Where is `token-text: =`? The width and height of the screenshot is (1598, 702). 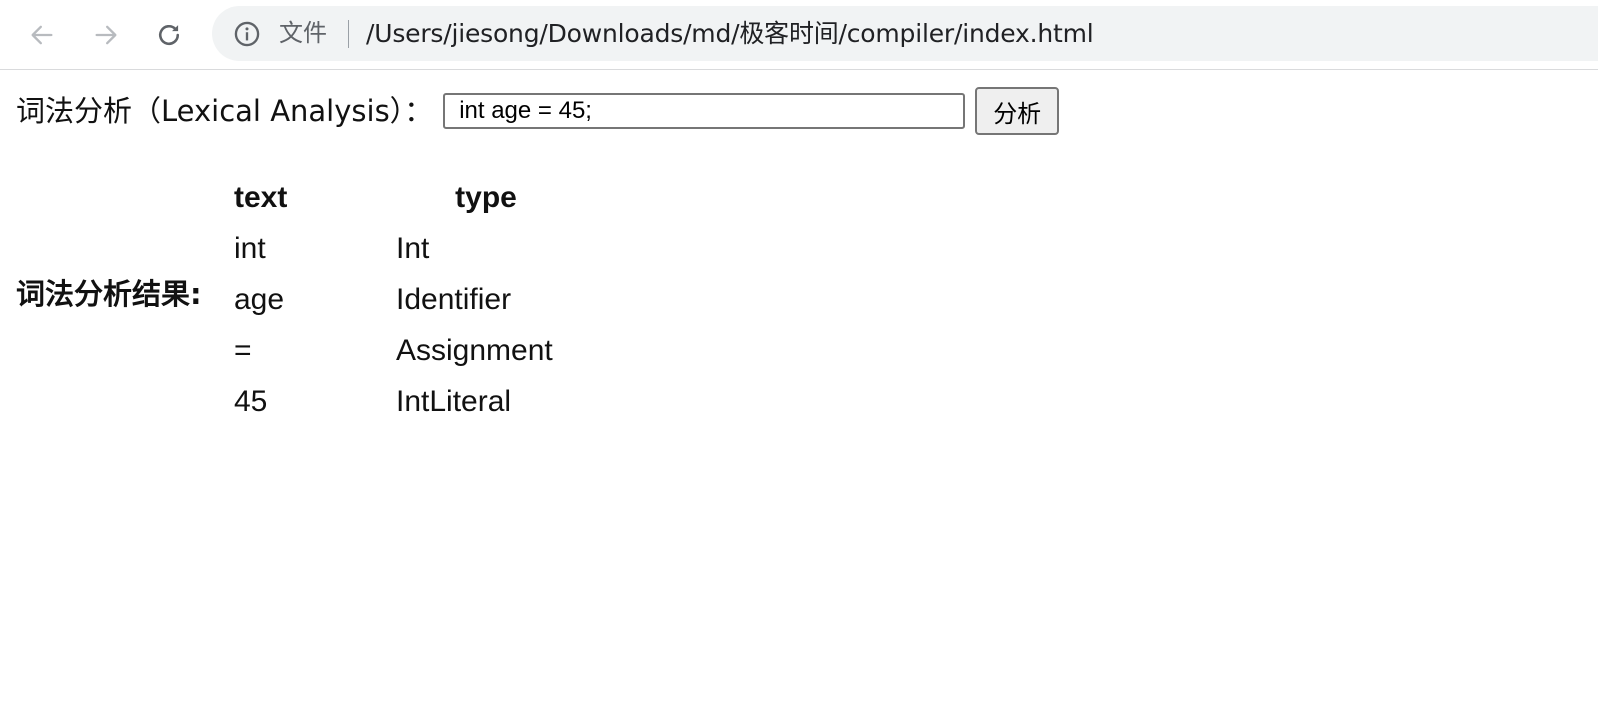
token-text: = is located at coordinates (243, 350).